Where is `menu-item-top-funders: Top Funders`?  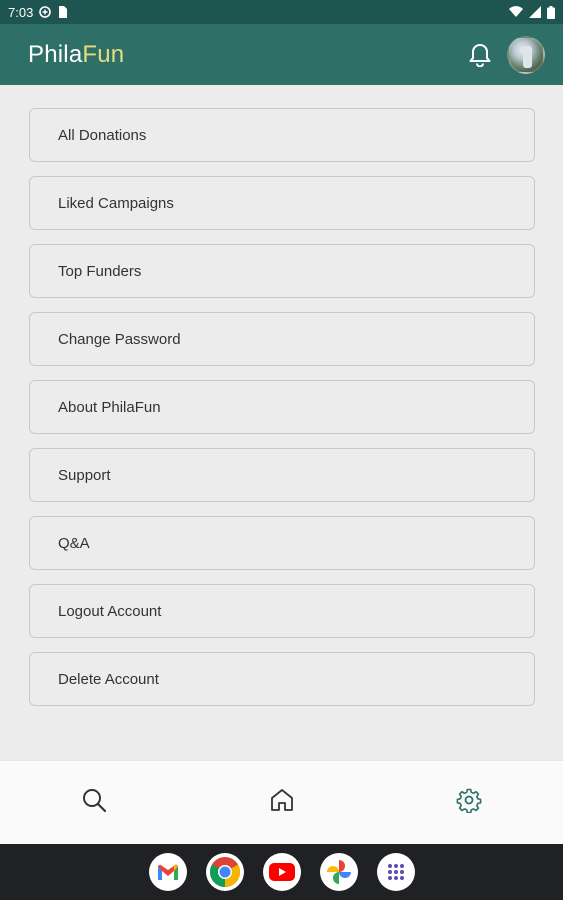 menu-item-top-funders: Top Funders is located at coordinates (282, 271).